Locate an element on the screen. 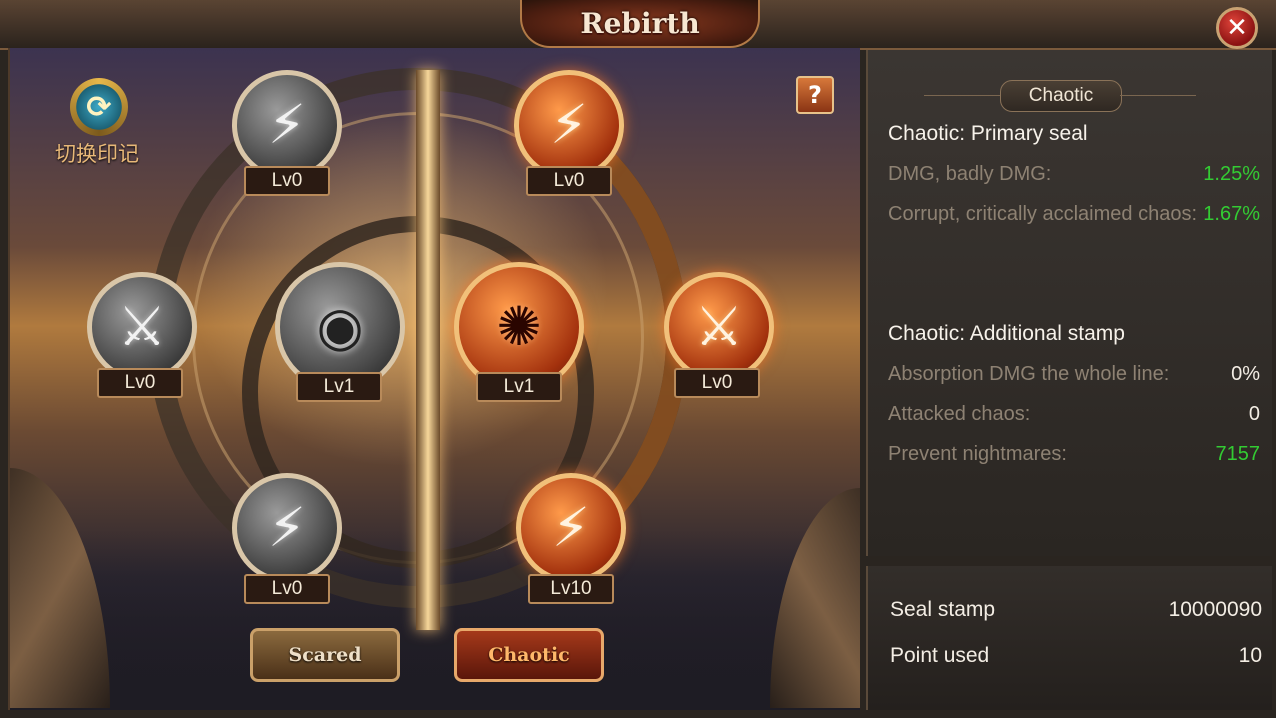  switch-mark-label: 切换印记 is located at coordinates (97, 153).